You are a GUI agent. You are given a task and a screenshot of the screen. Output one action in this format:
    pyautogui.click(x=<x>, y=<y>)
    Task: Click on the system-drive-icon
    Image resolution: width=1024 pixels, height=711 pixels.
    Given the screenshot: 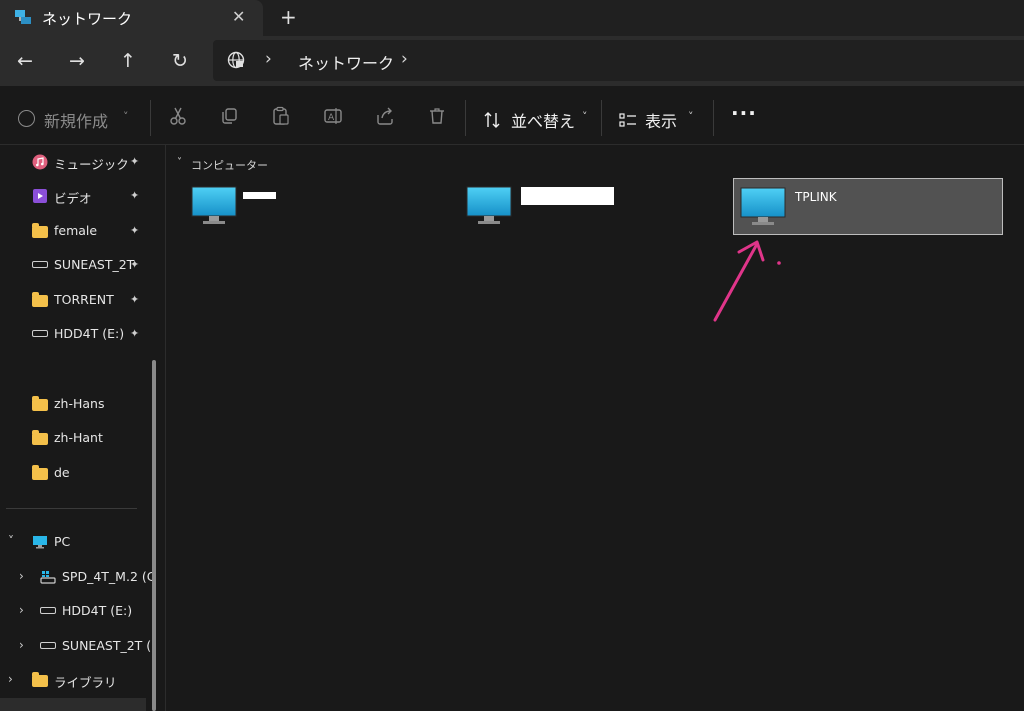 What is the action you would take?
    pyautogui.click(x=48, y=577)
    